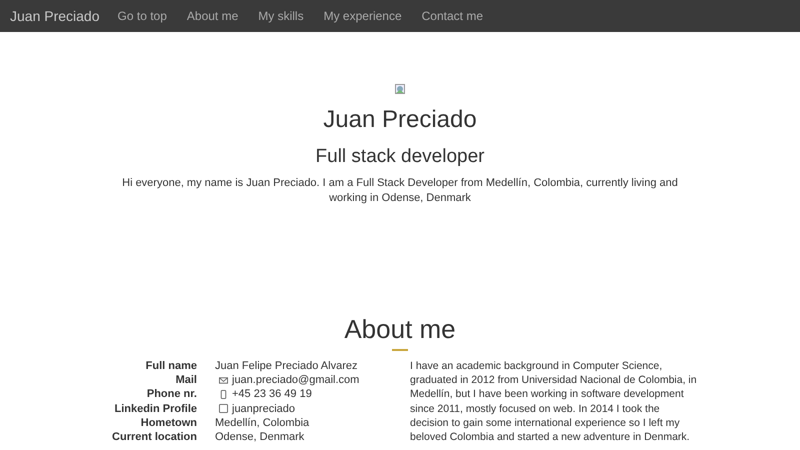 The height and width of the screenshot is (450, 800). Describe the element at coordinates (259, 437) in the screenshot. I see `detail-value: Odense, Denmark` at that location.